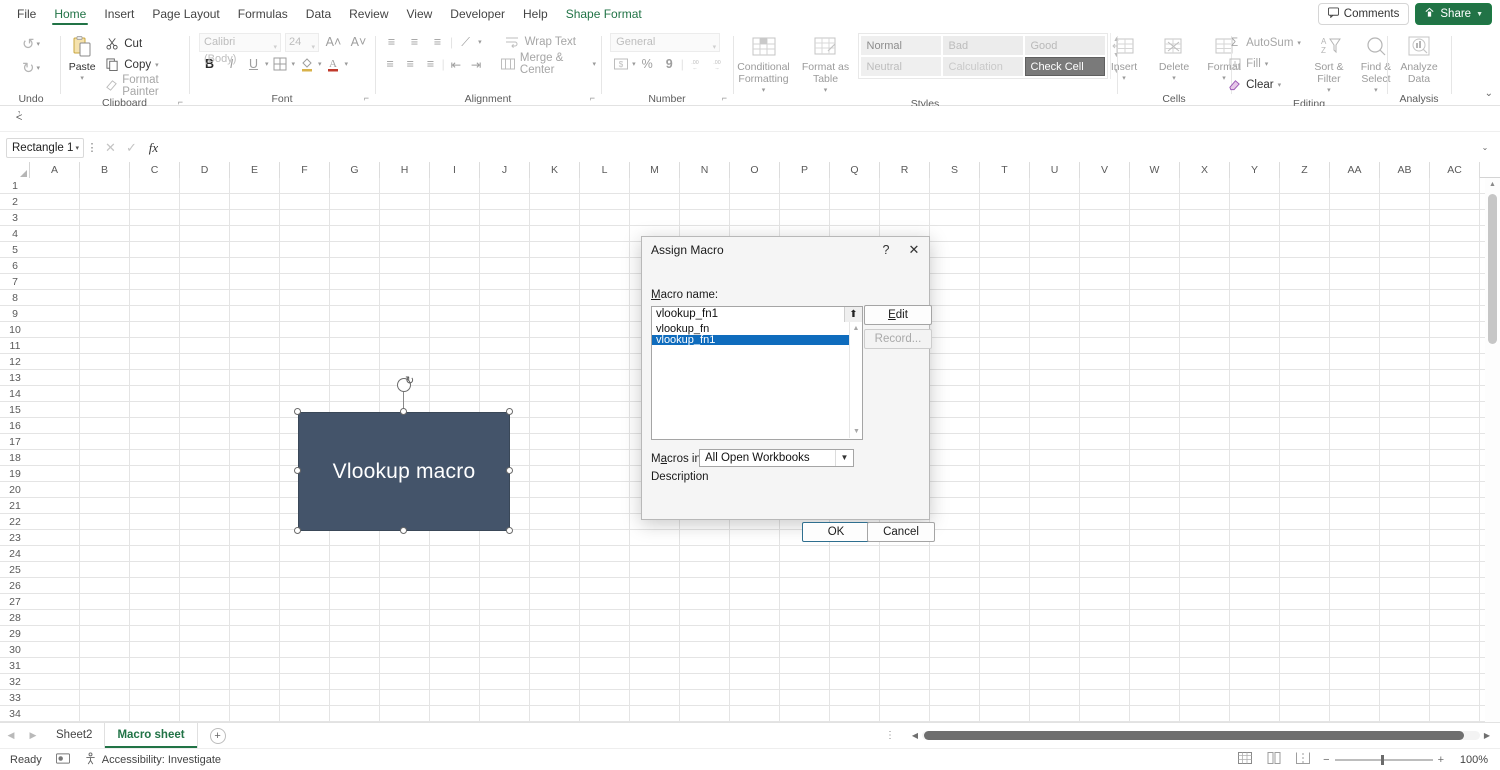  I want to click on row-header-21: 21, so click(15, 506).